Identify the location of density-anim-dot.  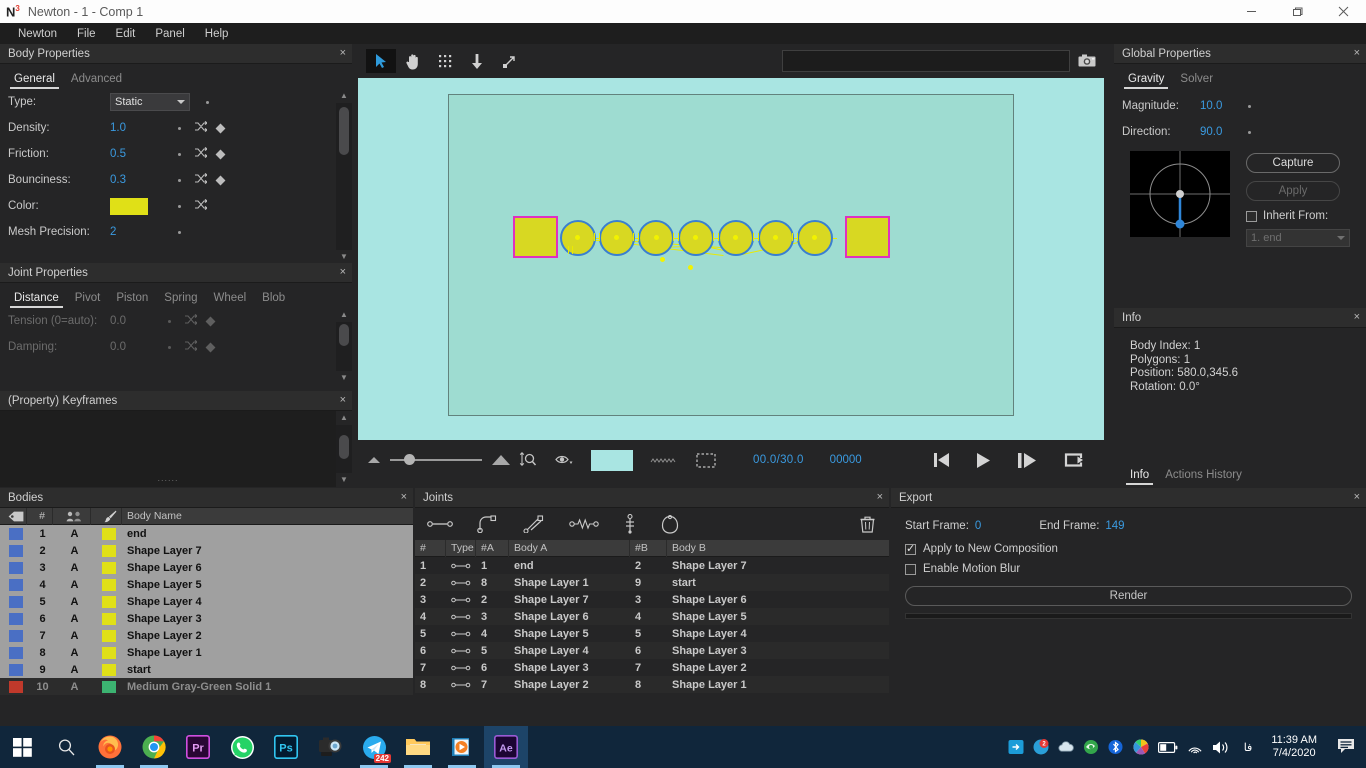
(179, 128).